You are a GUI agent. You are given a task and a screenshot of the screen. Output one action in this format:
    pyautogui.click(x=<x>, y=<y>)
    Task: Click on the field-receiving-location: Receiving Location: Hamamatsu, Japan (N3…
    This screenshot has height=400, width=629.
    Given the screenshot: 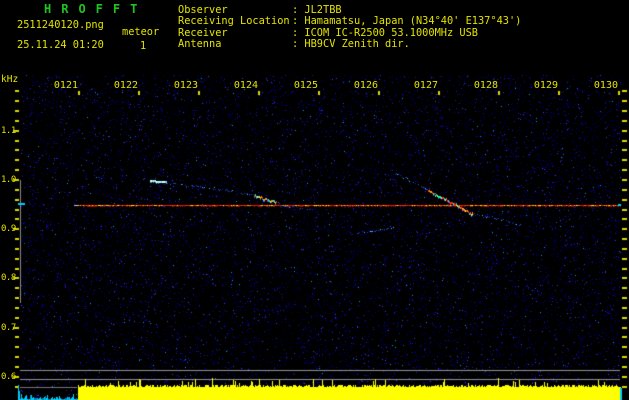 What is the action you would take?
    pyautogui.click(x=350, y=21)
    